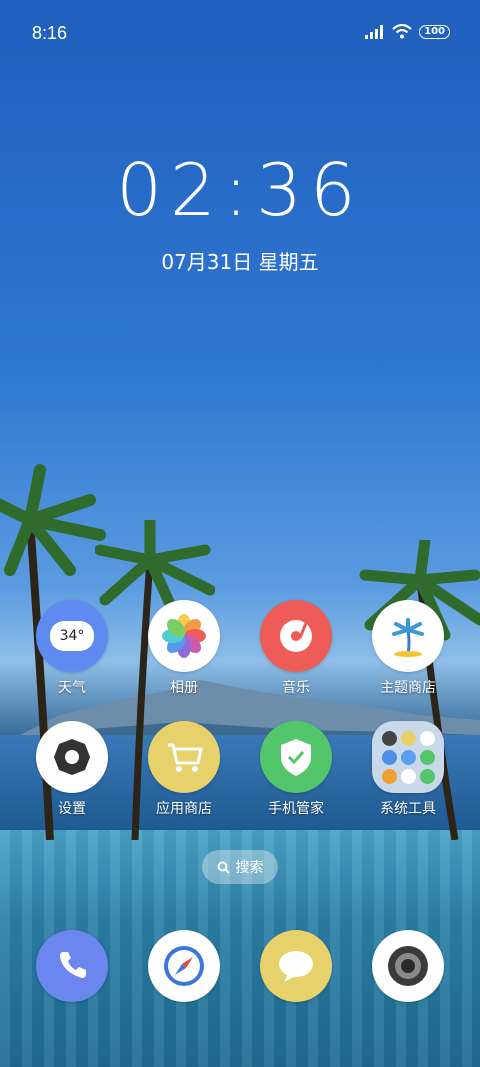  Describe the element at coordinates (184, 688) in the screenshot. I see `app-label: 相册` at that location.